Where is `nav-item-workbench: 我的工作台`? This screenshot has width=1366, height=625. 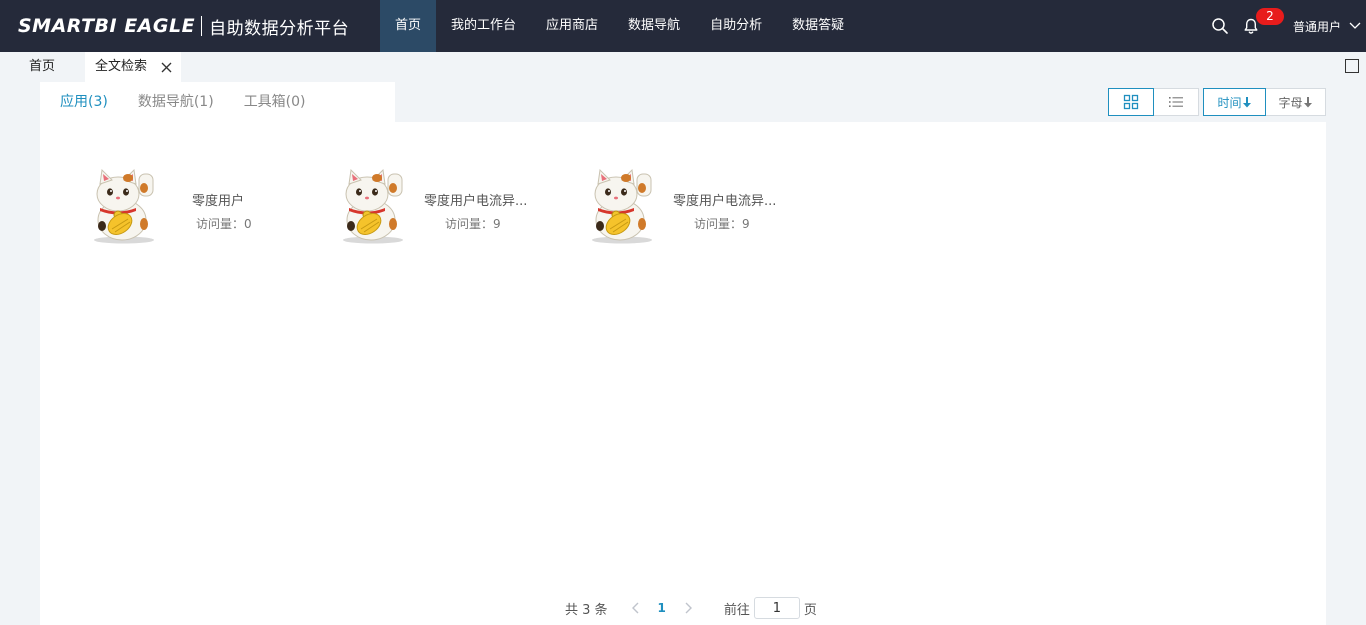
nav-item-workbench: 我的工作台 is located at coordinates (483, 26).